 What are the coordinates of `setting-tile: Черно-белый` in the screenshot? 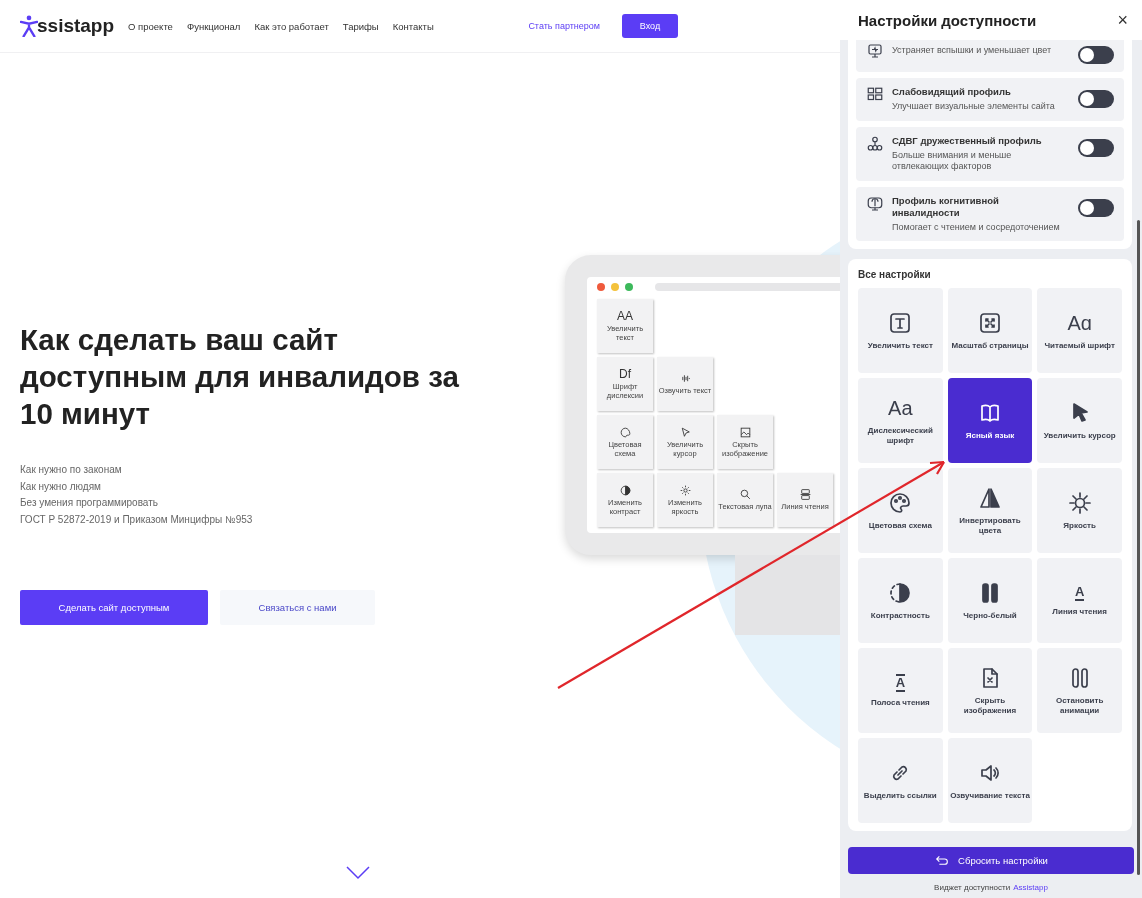 It's located at (990, 600).